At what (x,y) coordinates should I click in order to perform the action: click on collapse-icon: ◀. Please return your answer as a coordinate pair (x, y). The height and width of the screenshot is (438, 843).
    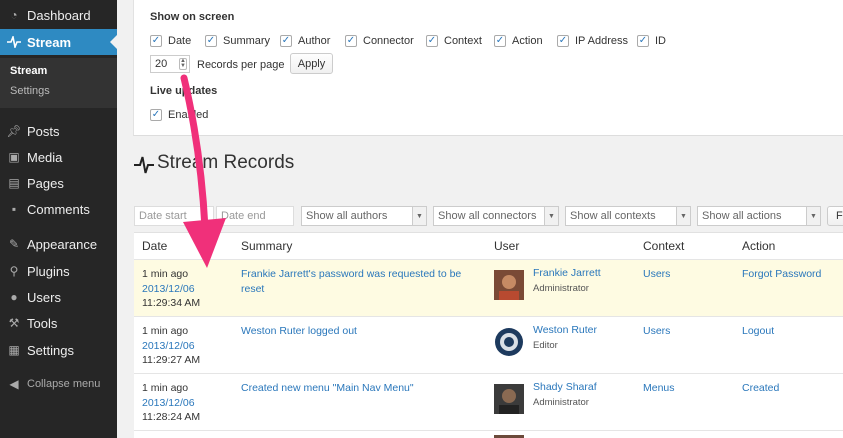
    Looking at the image, I should click on (14, 384).